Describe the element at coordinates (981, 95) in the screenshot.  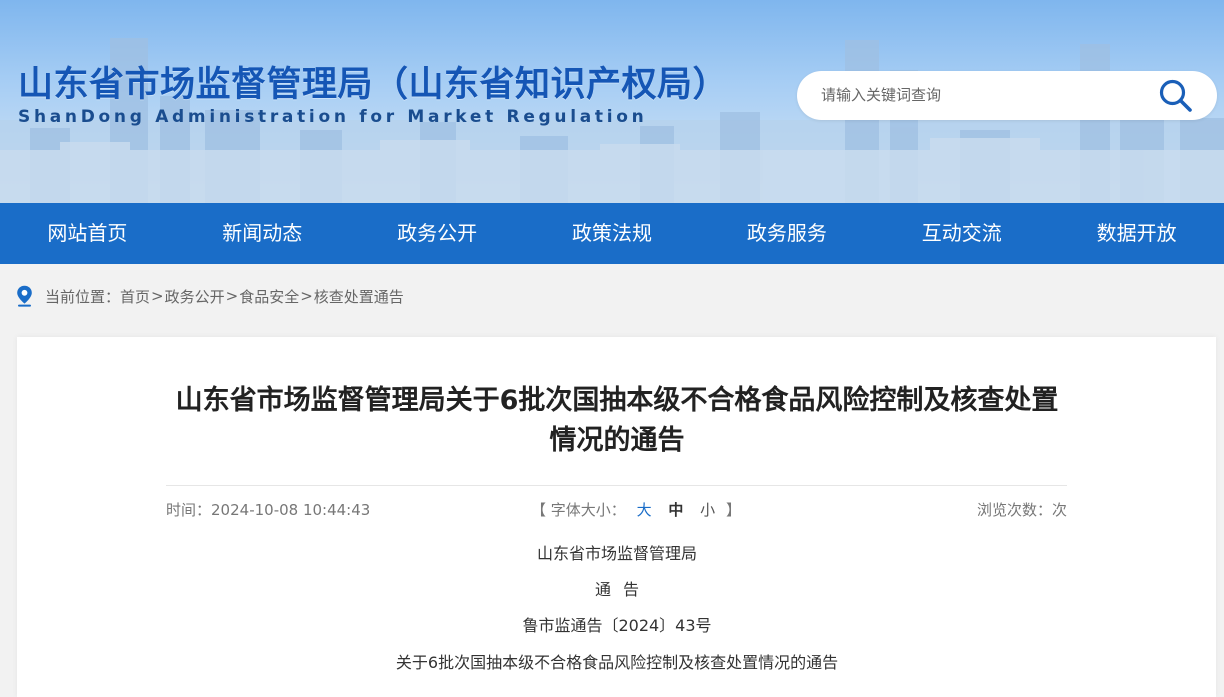
I see `search-input` at that location.